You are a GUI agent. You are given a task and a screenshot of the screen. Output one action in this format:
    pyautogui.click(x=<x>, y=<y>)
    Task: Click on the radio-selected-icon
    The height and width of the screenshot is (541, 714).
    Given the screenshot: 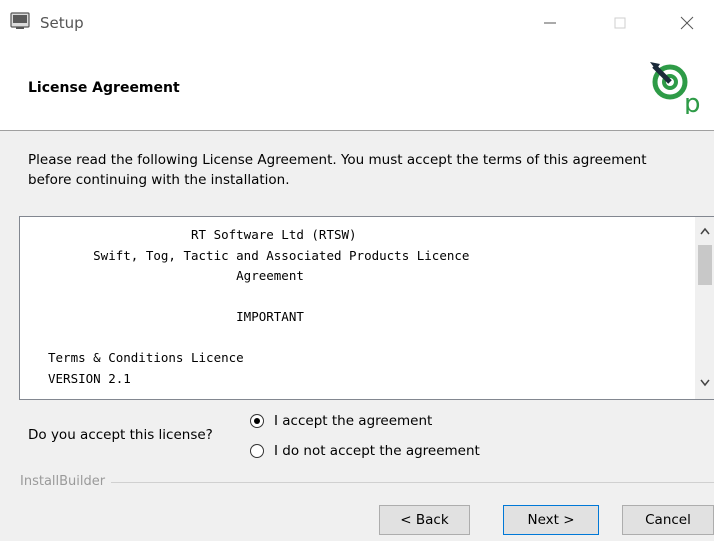 What is the action you would take?
    pyautogui.click(x=257, y=421)
    